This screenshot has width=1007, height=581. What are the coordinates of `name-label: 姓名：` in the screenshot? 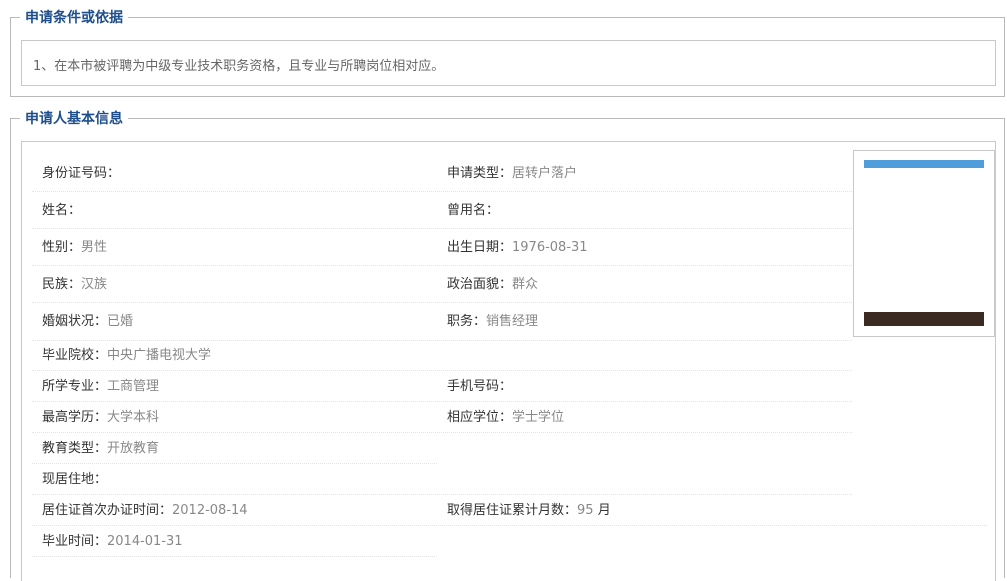 It's located at (62, 210).